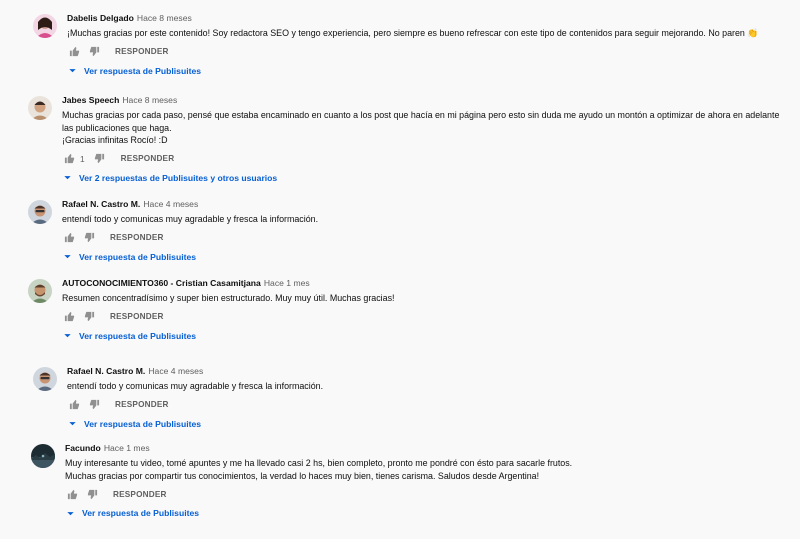  What do you see at coordinates (90, 100) in the screenshot?
I see `comment-author: Jabes Speech` at bounding box center [90, 100].